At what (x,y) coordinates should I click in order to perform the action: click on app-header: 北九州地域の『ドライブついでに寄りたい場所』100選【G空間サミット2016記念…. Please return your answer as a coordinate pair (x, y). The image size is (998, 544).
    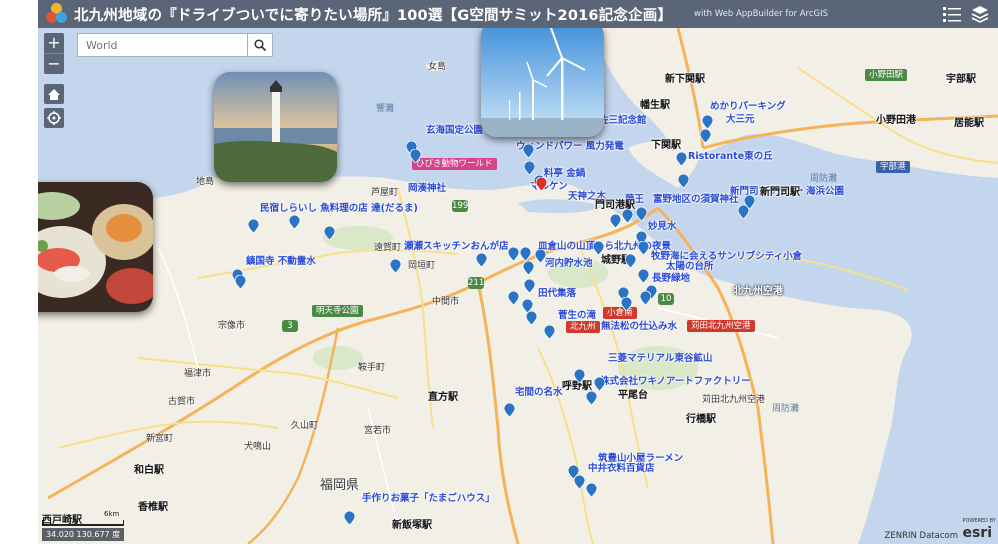
    Looking at the image, I should click on (518, 14).